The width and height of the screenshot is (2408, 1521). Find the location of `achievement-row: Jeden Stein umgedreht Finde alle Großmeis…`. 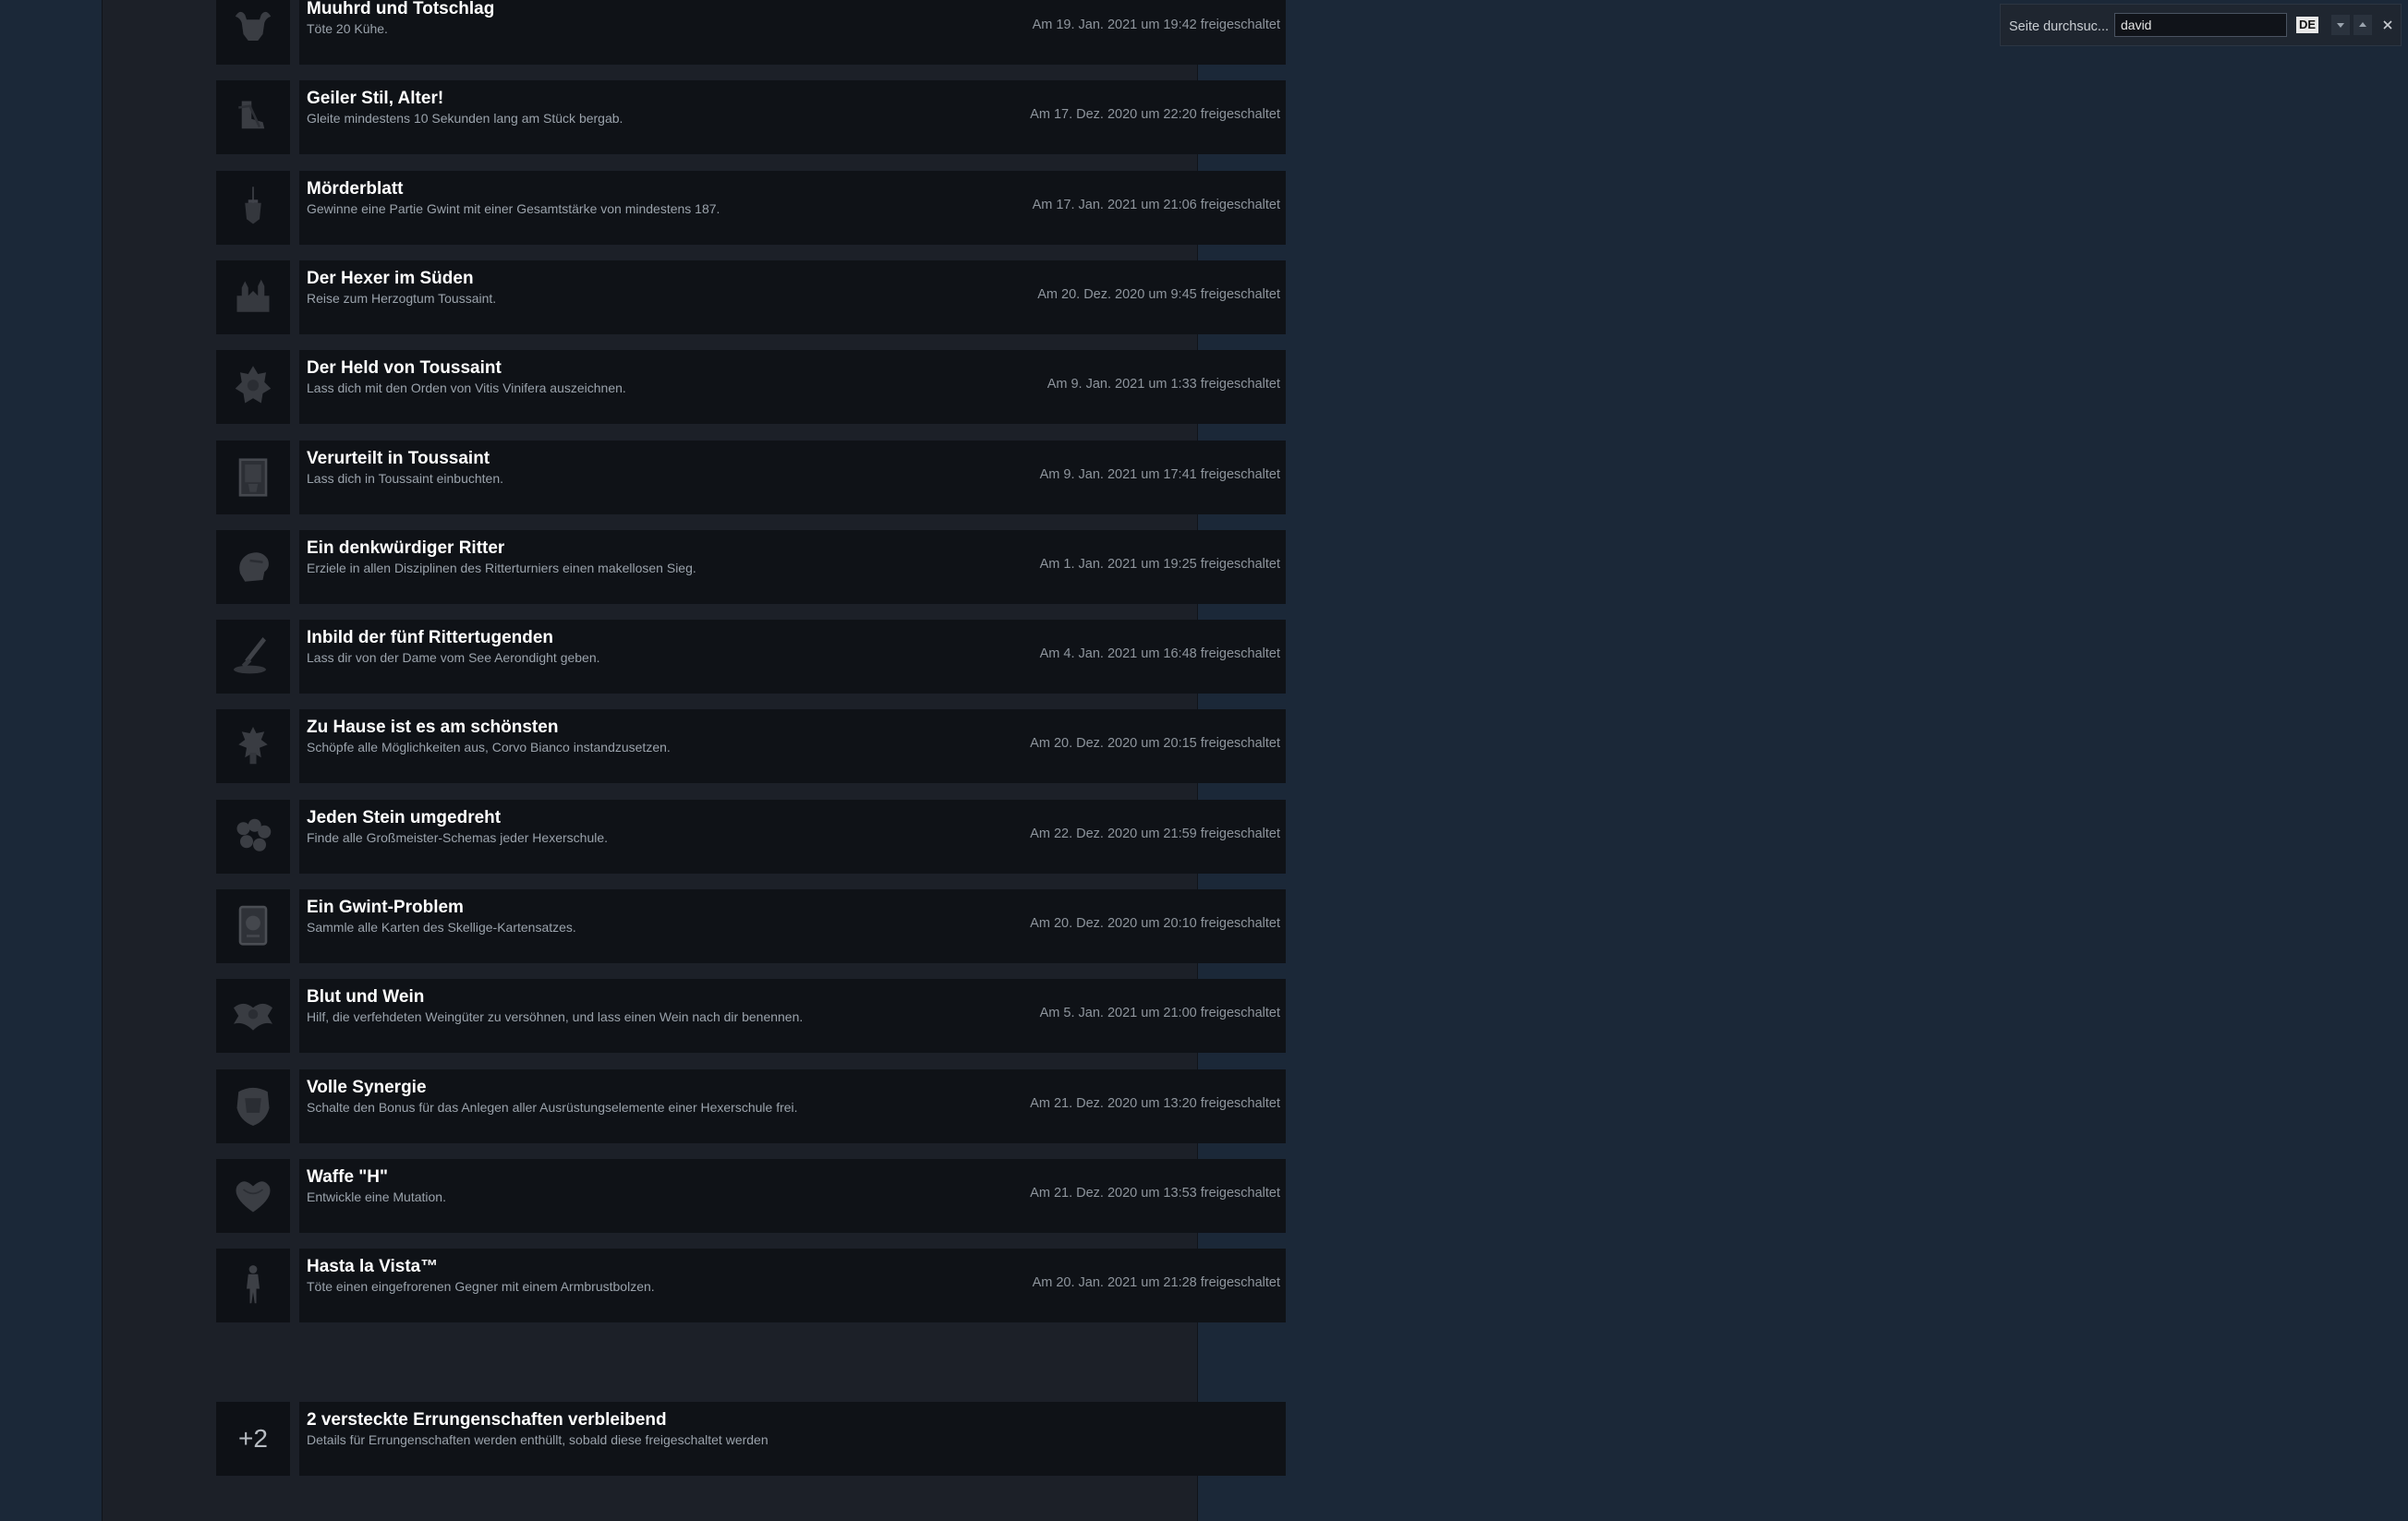

achievement-row: Jeden Stein umgedreht Finde alle Großmeis… is located at coordinates (751, 837).